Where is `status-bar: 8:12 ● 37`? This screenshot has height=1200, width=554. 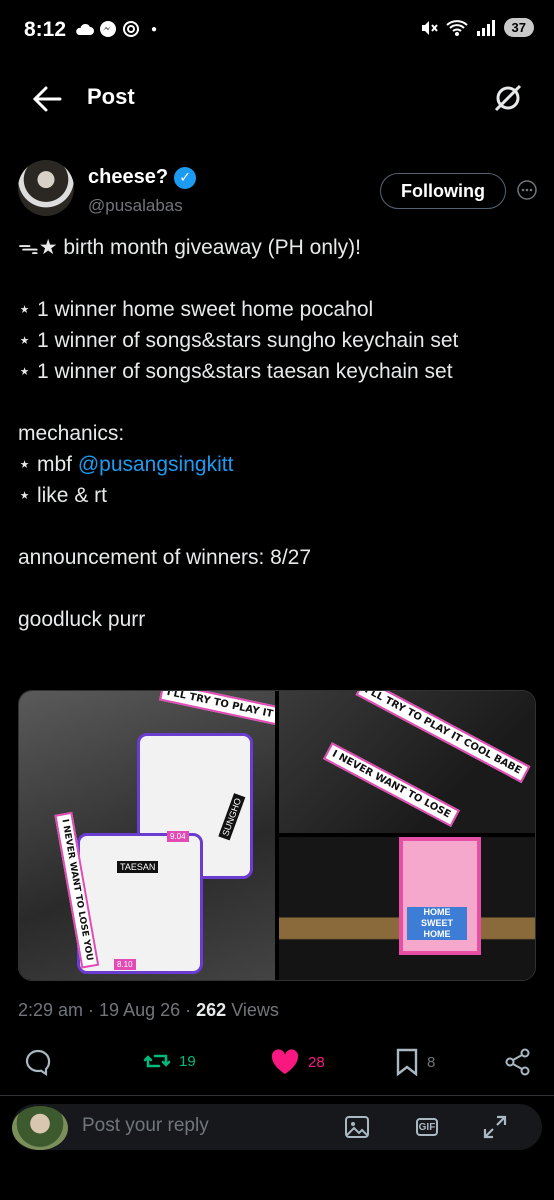
status-bar: 8:12 ● 37 is located at coordinates (277, 31).